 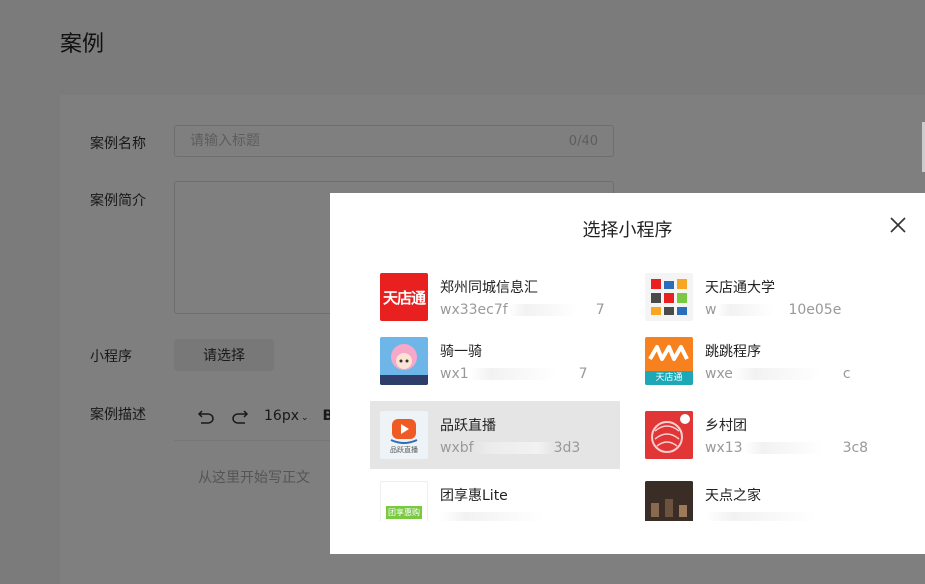 I want to click on app-logo-text: 品跃直播, so click(x=404, y=449).